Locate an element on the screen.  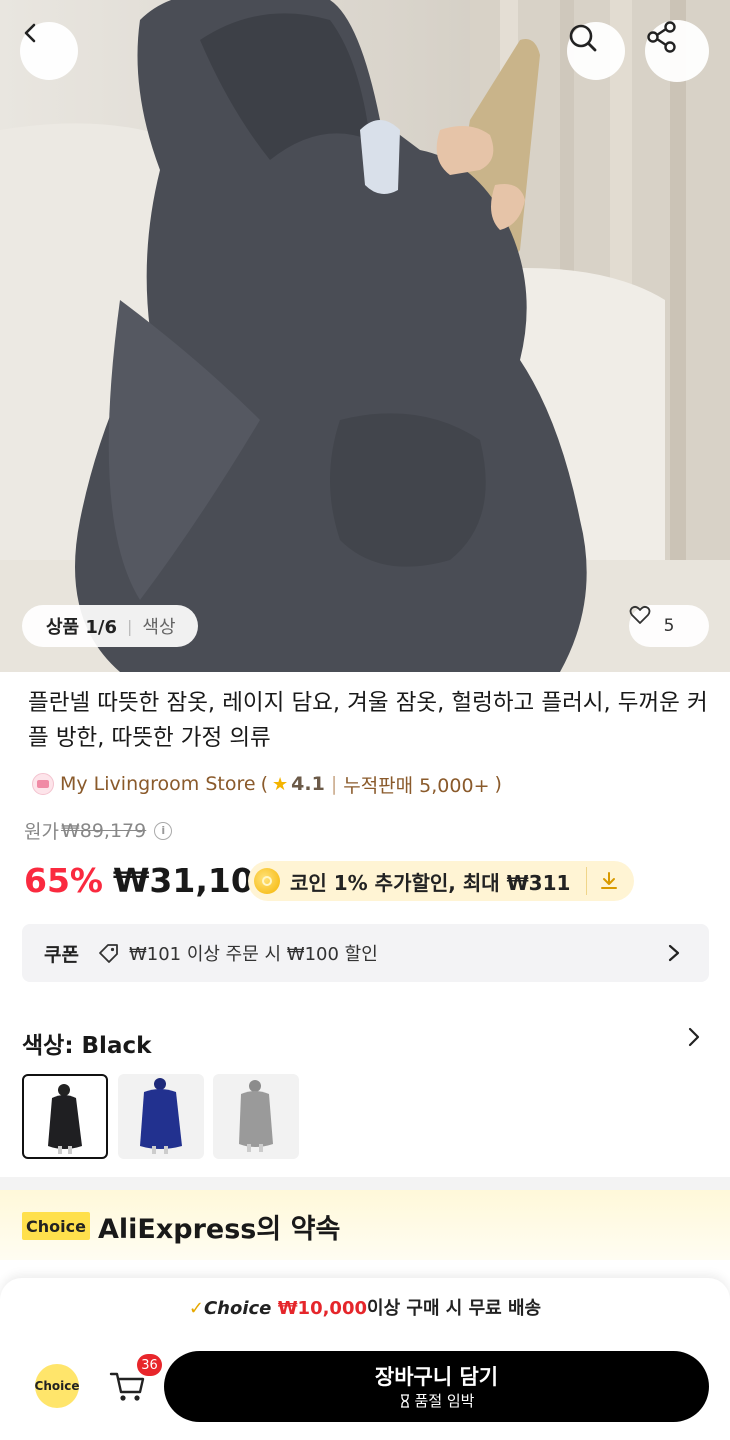
heart-icon is located at coordinates (640, 614).